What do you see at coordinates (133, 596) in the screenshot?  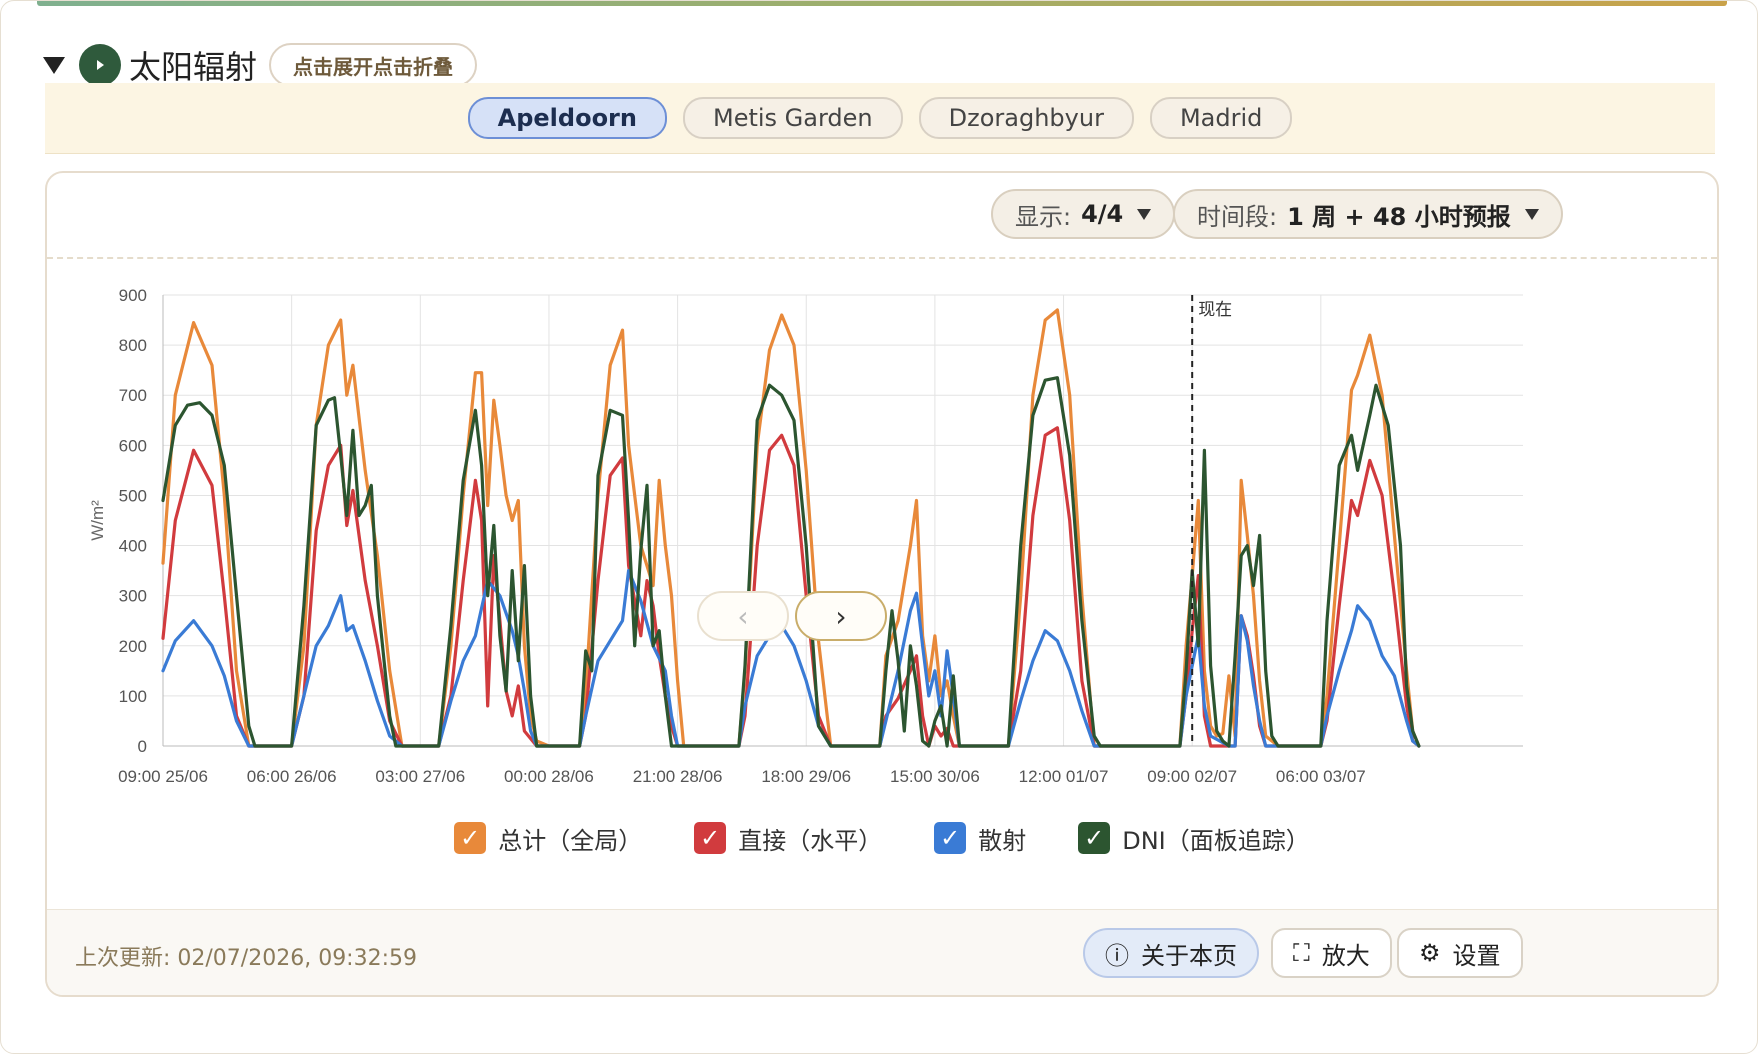 I see `y-tick-label: 300` at bounding box center [133, 596].